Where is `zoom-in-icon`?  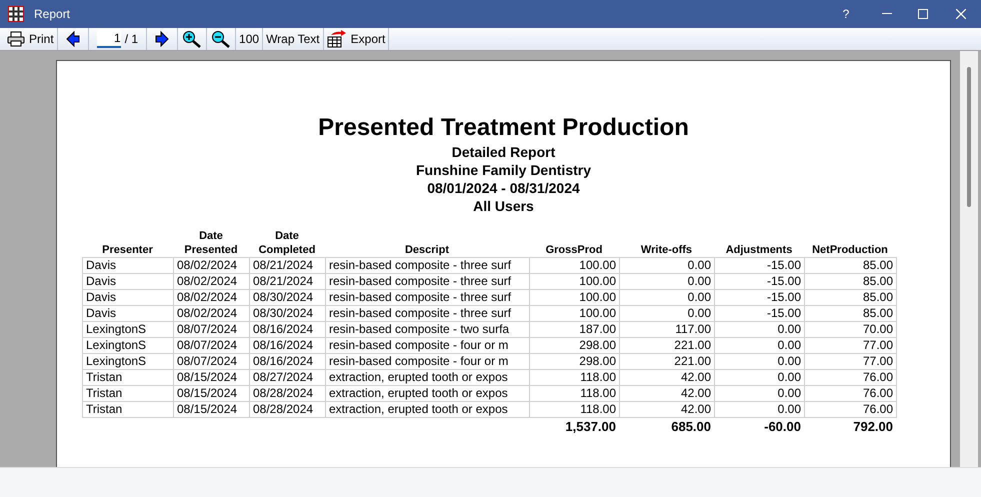
zoom-in-icon is located at coordinates (192, 39).